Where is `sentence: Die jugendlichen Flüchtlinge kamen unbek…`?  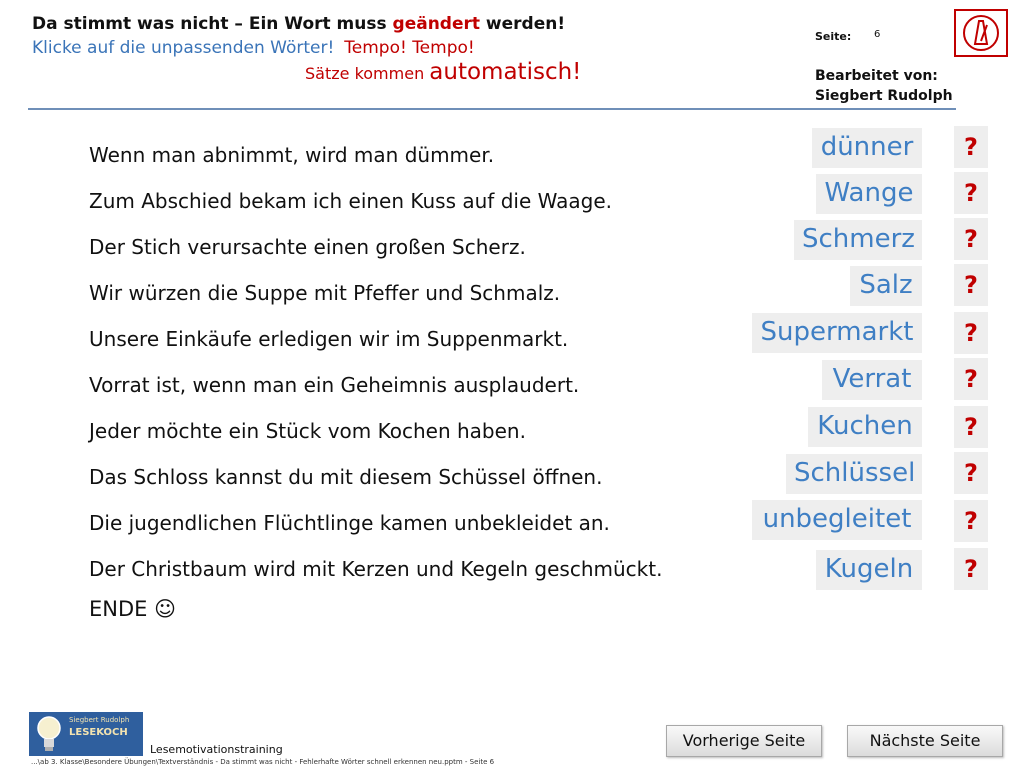 sentence: Die jugendlichen Flüchtlinge kamen unbek… is located at coordinates (375, 531).